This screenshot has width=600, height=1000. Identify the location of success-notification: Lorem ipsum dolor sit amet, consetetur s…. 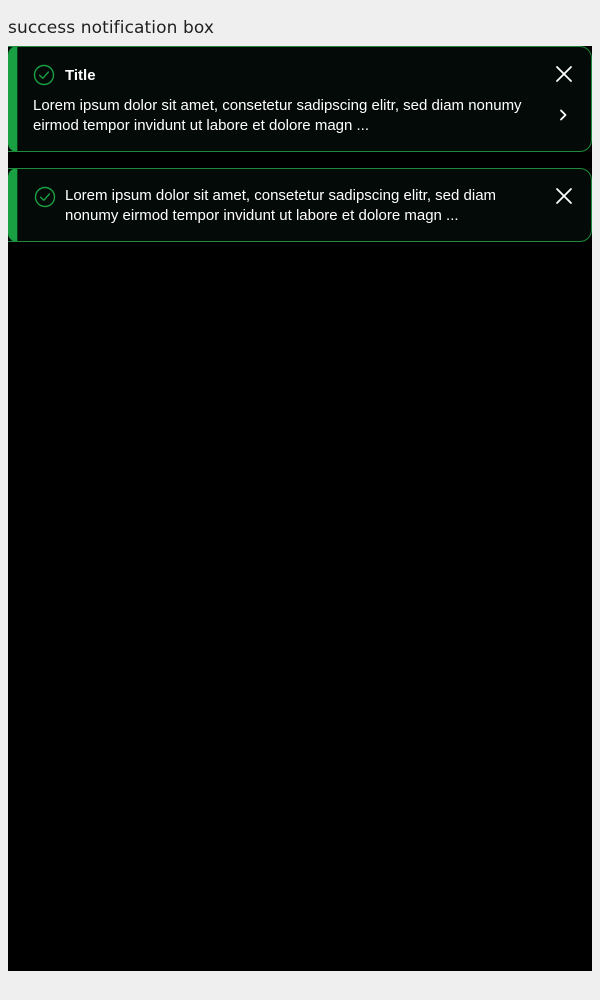
(300, 205).